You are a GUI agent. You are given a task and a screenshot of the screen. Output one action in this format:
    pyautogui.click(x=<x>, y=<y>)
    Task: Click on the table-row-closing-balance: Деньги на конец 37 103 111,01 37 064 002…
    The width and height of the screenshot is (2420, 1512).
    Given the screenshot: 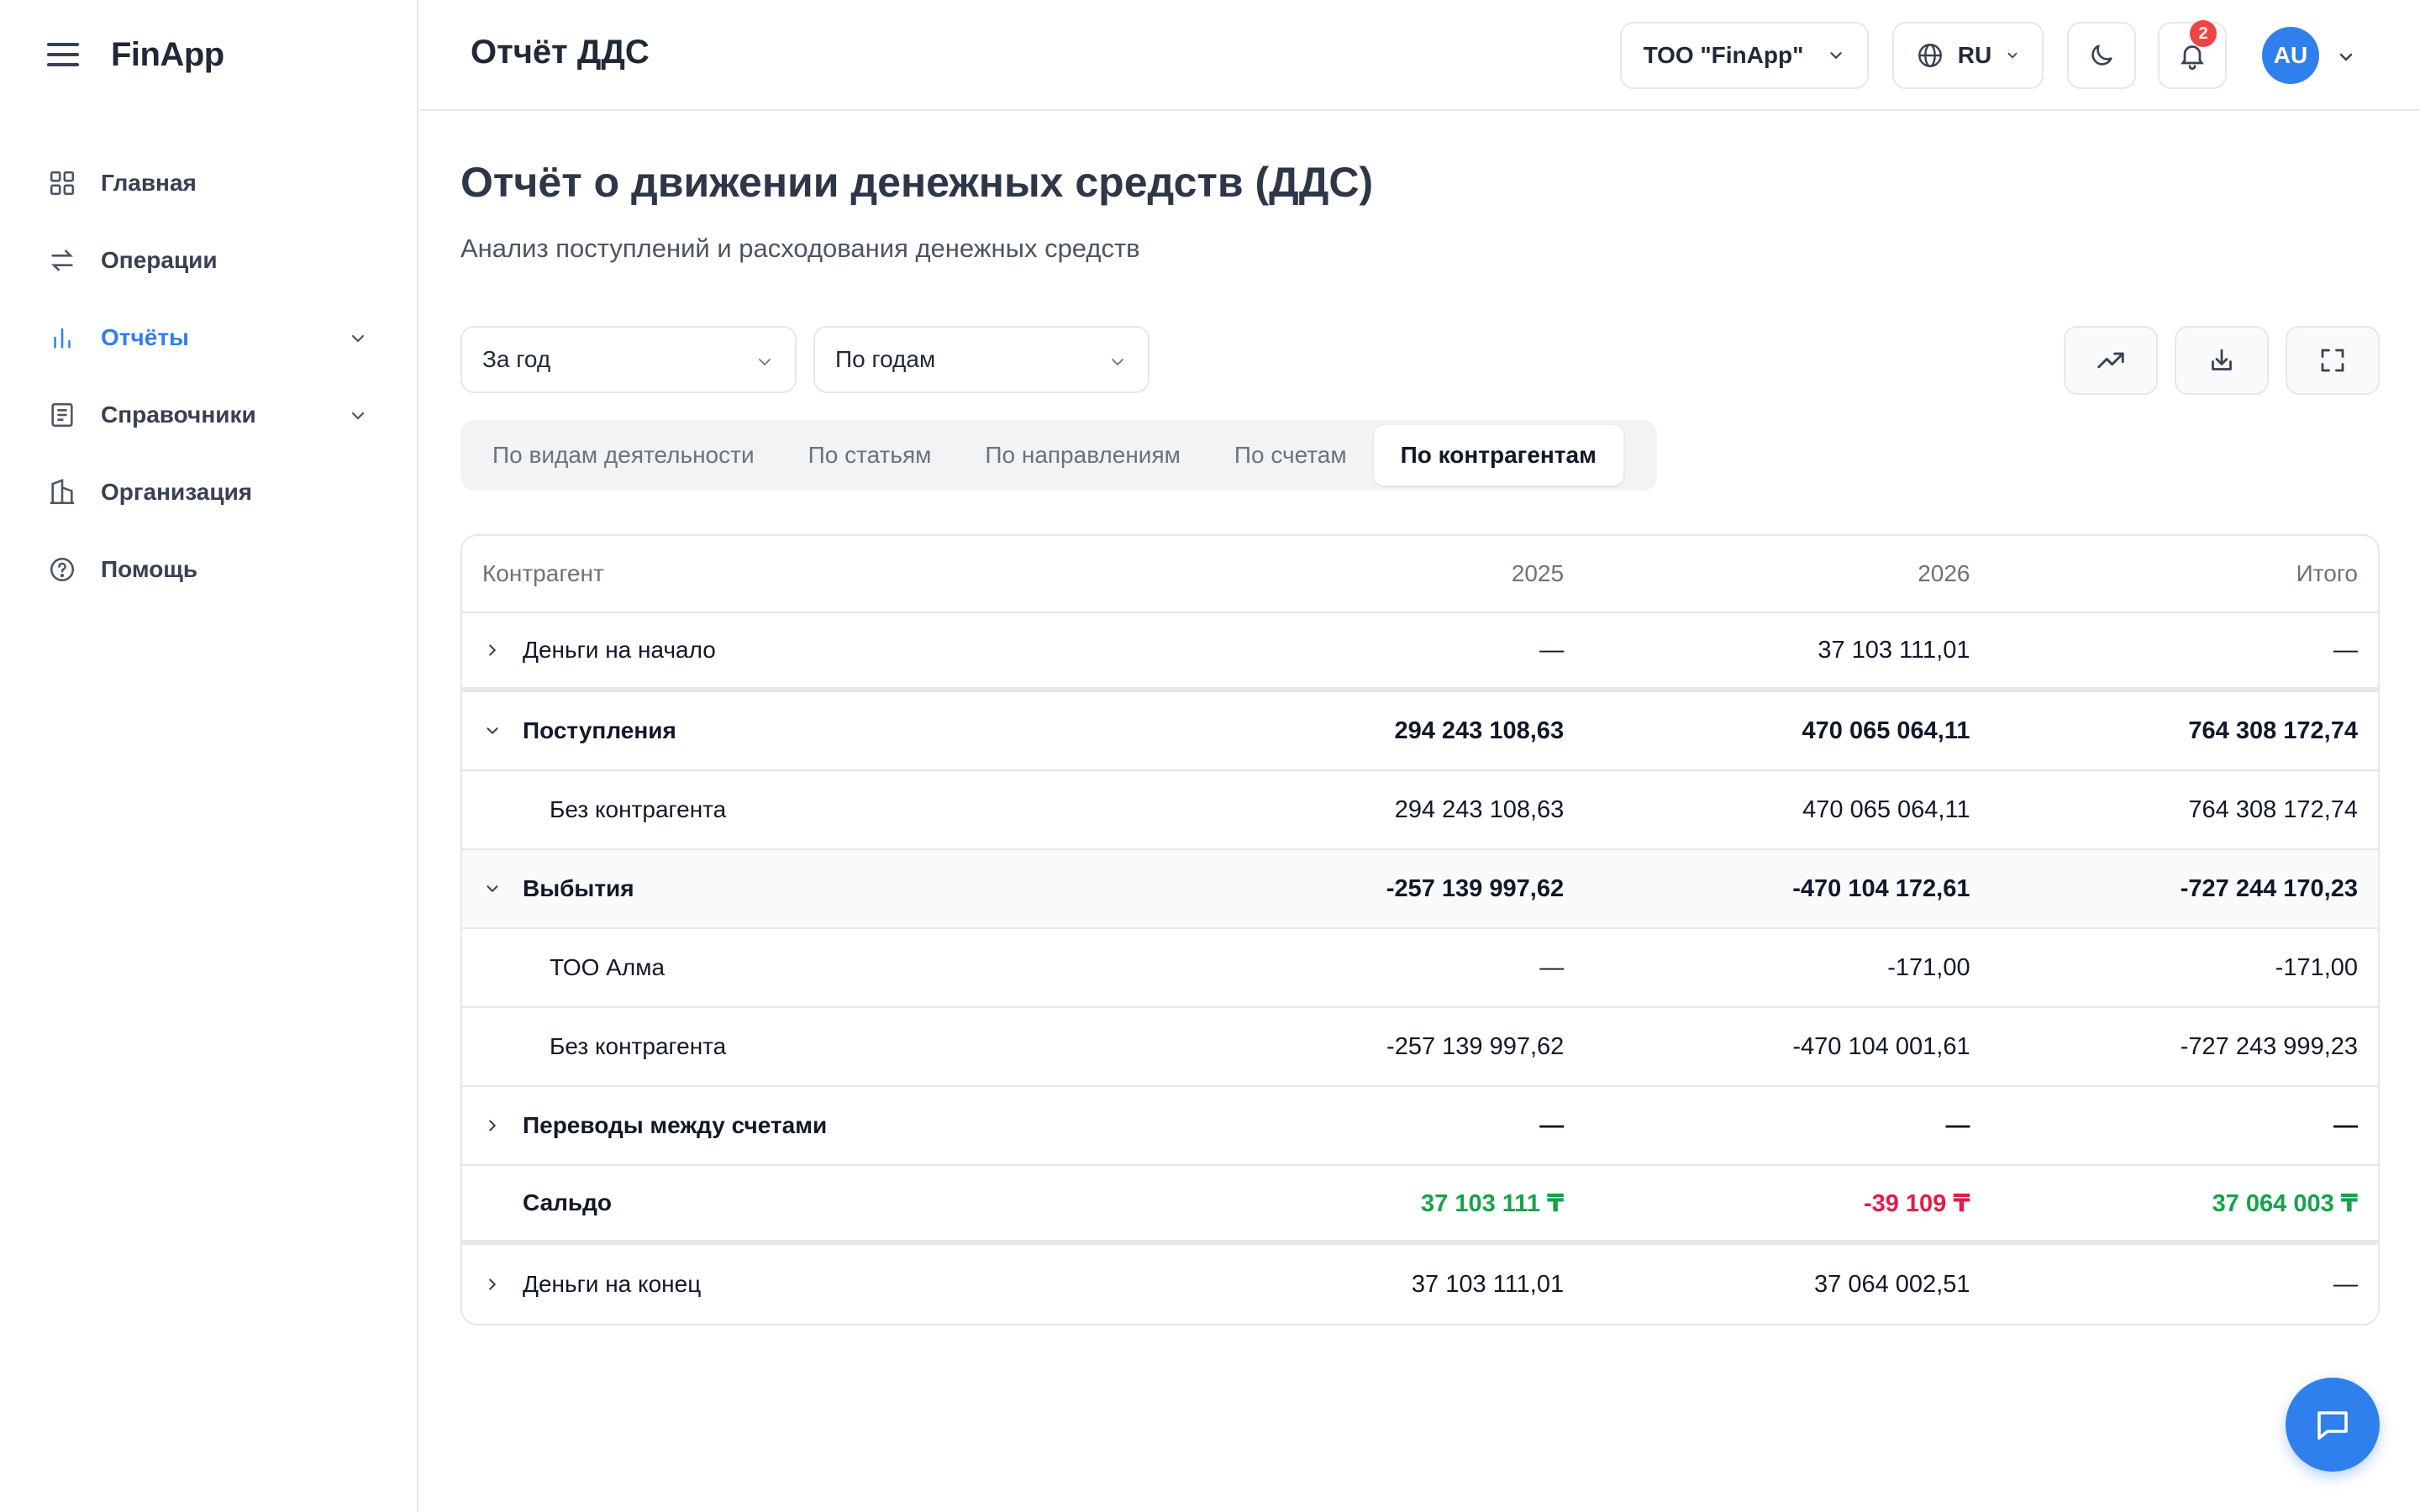 What is the action you would take?
    pyautogui.click(x=1420, y=1284)
    